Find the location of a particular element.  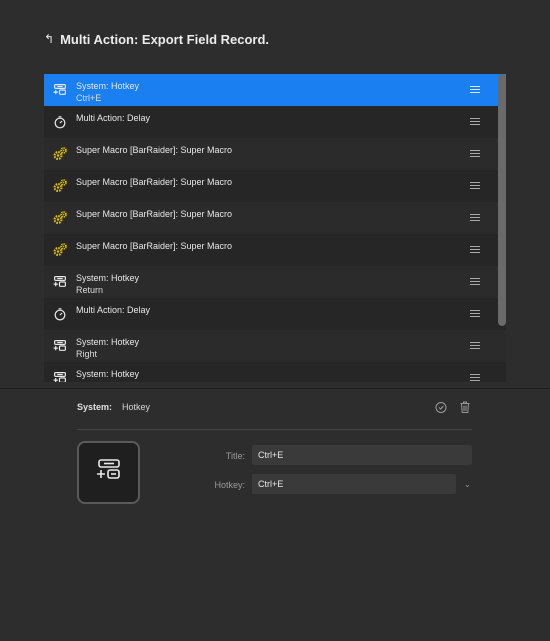

title-label: Title: is located at coordinates (235, 456).